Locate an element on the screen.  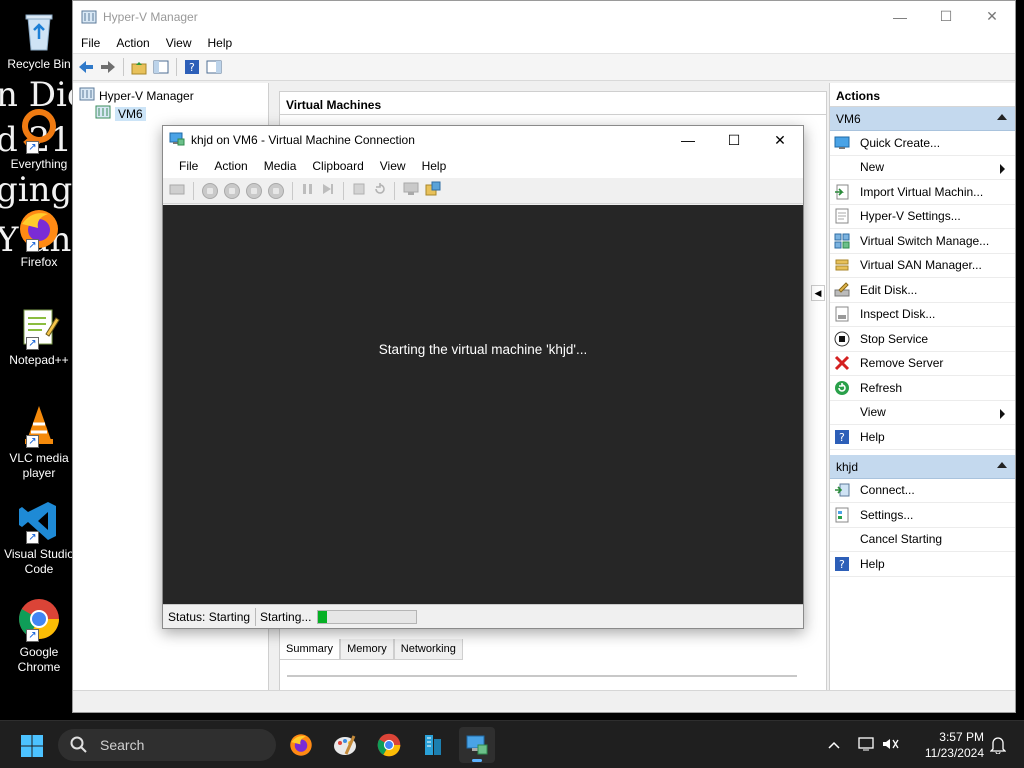
tree-label: Hyper-V Manager is located at coordinates (146, 95).